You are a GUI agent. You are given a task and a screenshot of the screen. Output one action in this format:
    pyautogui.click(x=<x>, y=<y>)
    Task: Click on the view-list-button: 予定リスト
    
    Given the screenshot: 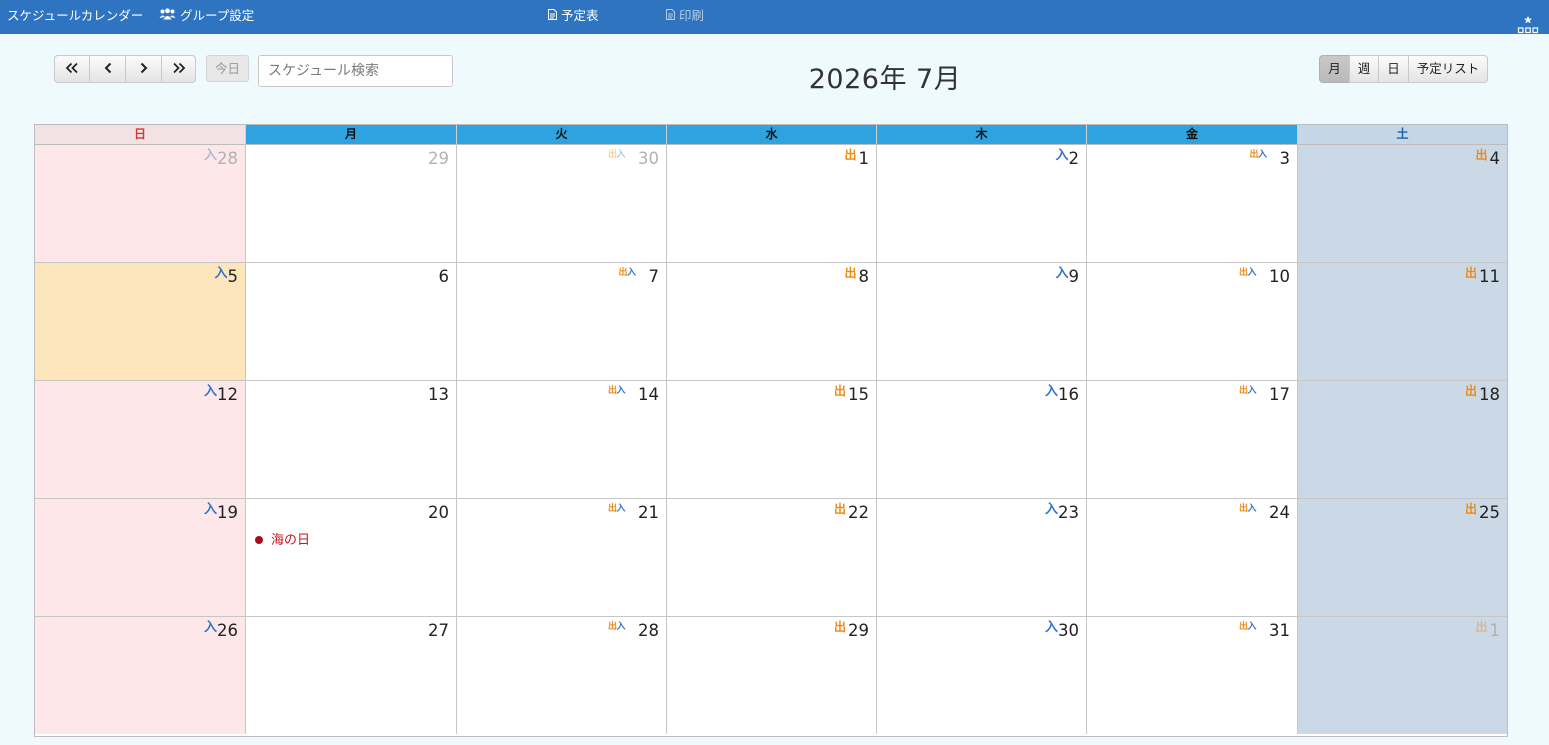 What is the action you would take?
    pyautogui.click(x=1448, y=69)
    